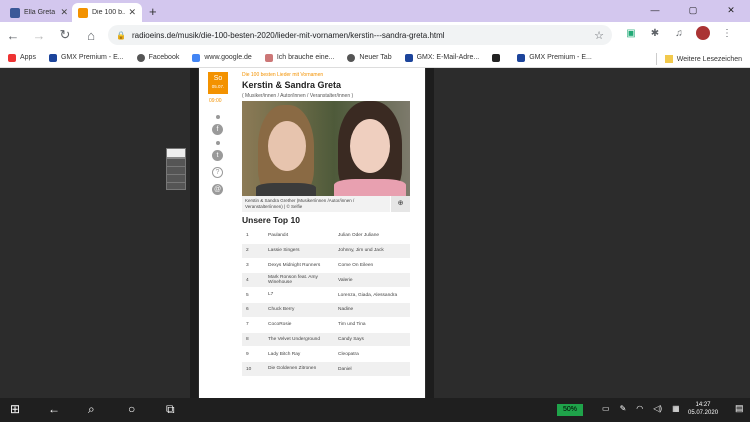 Image resolution: width=750 pixels, height=422 pixels. Describe the element at coordinates (294, 339) in the screenshot. I see `artist-cell: The Velvet Underground` at that location.